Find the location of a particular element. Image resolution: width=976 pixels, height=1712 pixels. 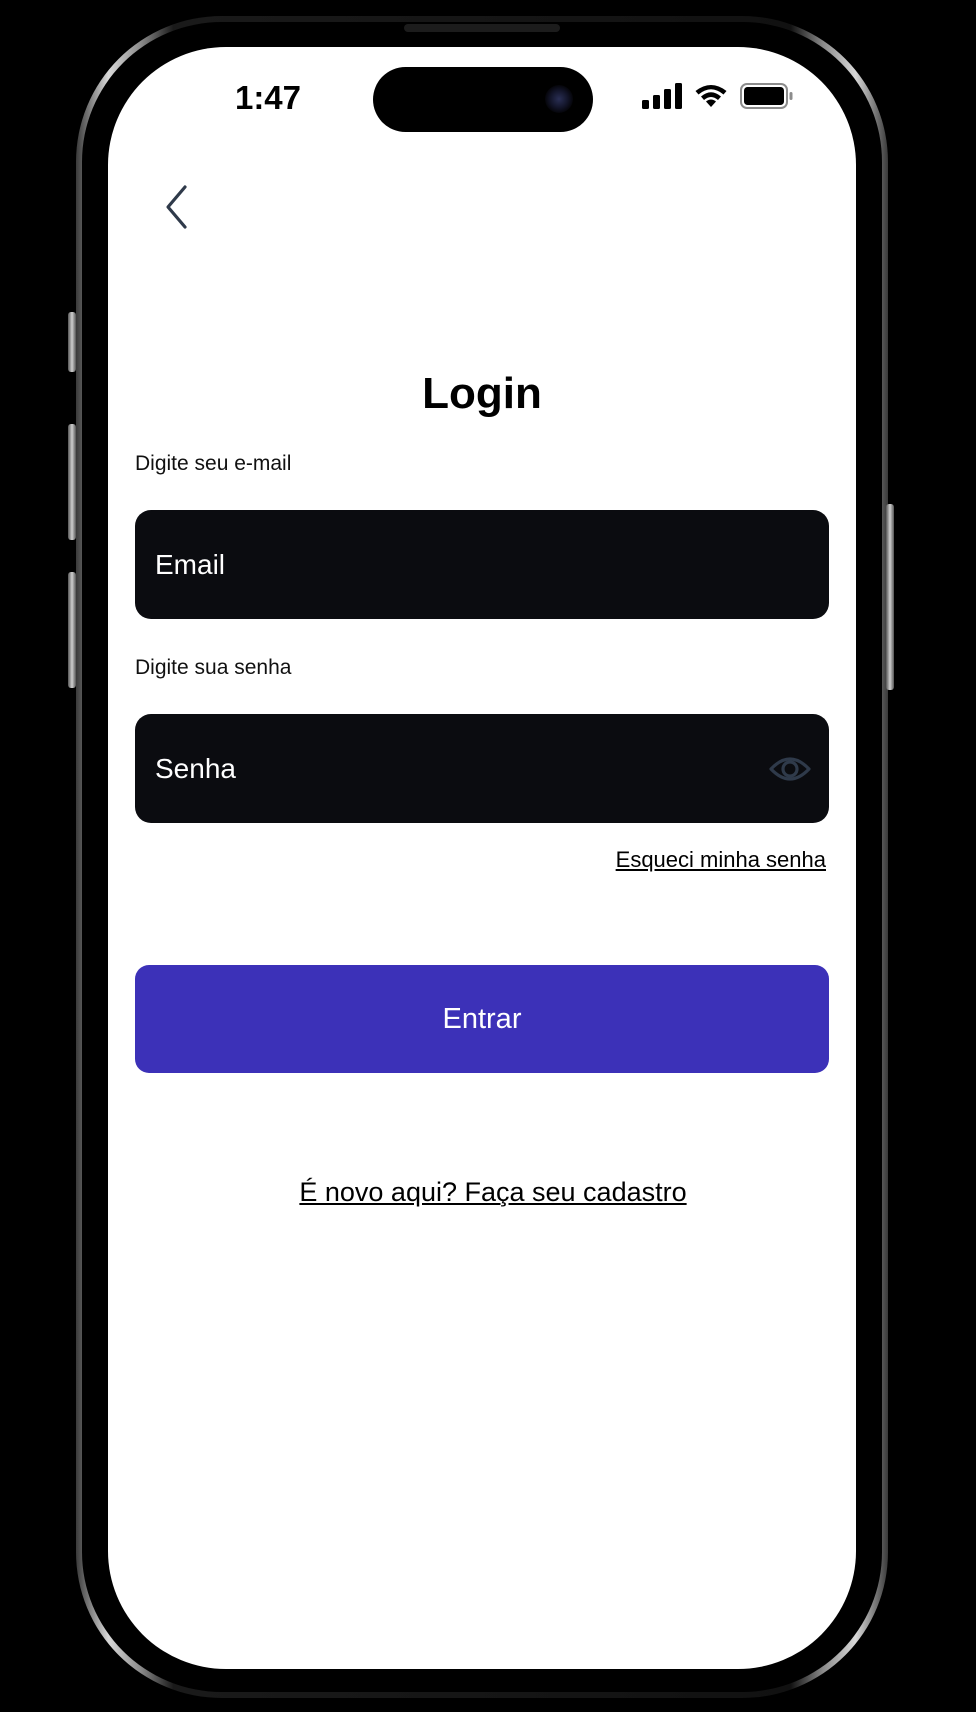

chevron-left-icon is located at coordinates (177, 209).